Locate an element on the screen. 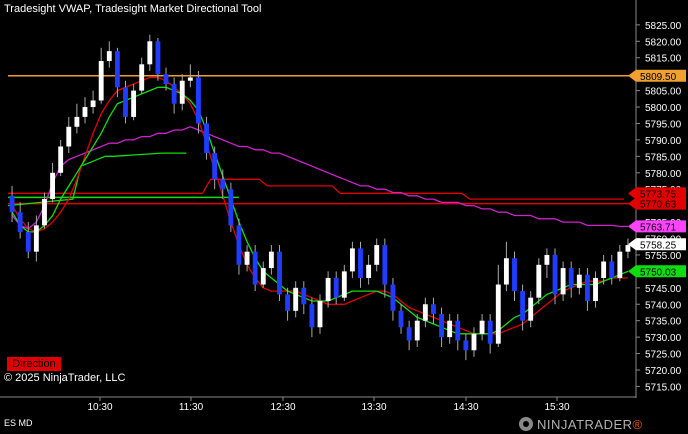  y-tick-label: 5780.00 is located at coordinates (663, 174).